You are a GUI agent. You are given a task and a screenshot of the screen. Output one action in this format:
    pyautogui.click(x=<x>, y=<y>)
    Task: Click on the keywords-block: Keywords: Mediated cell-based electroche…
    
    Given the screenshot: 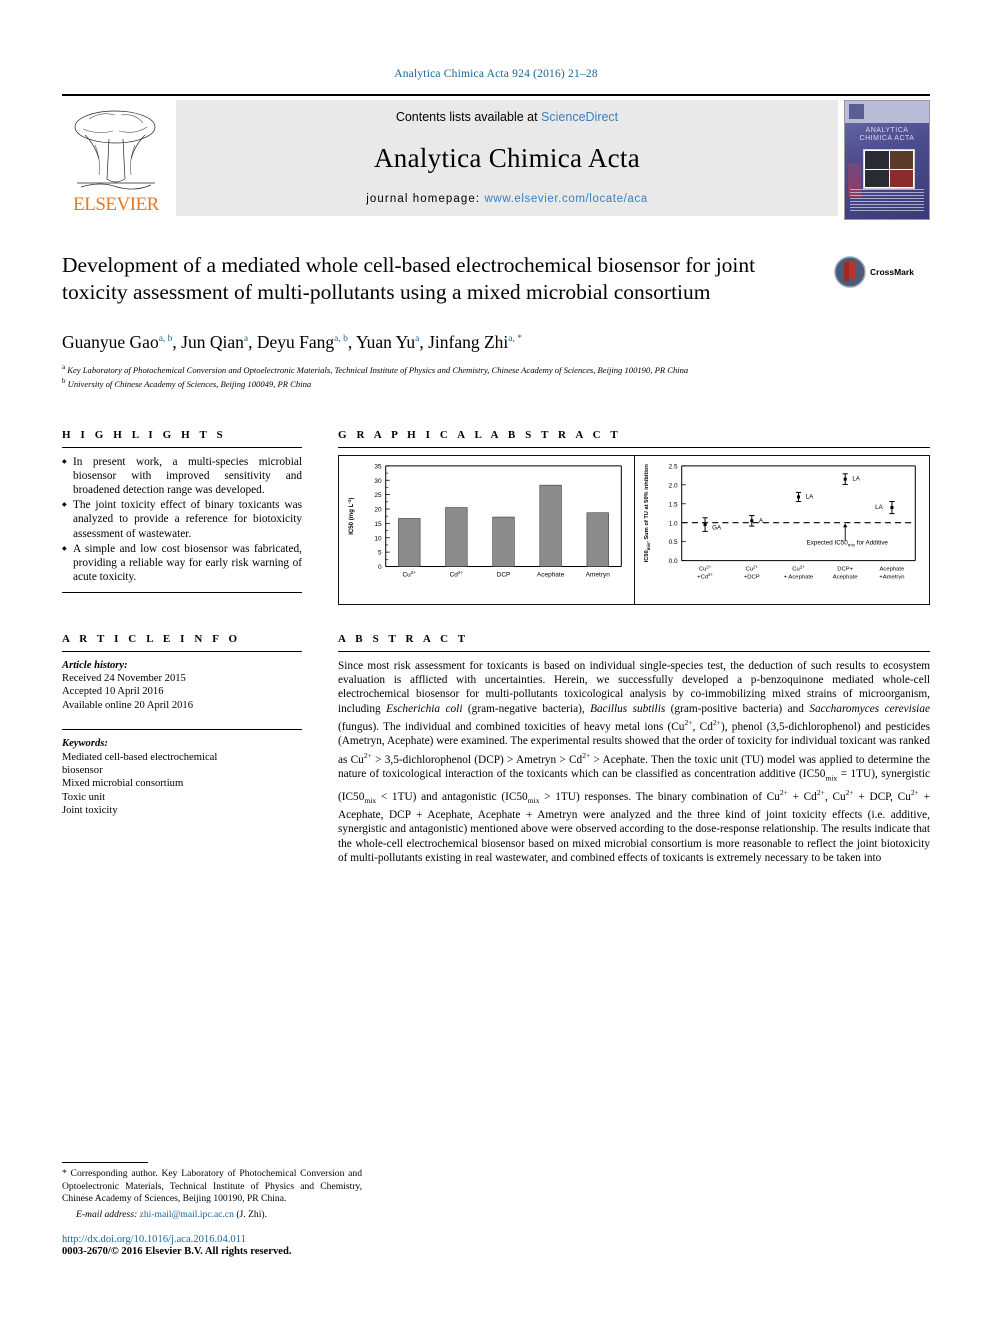 What is the action you would take?
    pyautogui.click(x=182, y=777)
    